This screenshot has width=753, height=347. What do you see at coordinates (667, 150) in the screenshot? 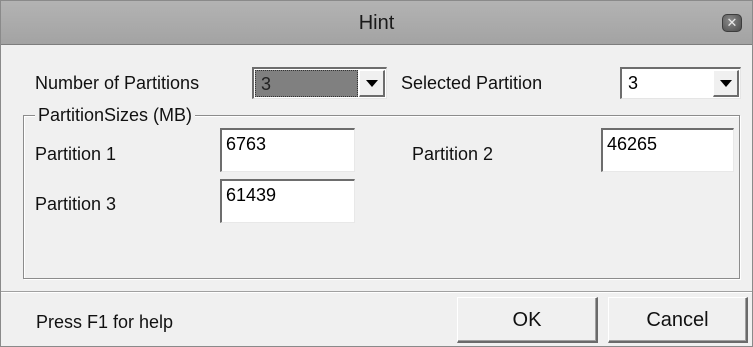
I see `partition-2-size-input: 46265` at bounding box center [667, 150].